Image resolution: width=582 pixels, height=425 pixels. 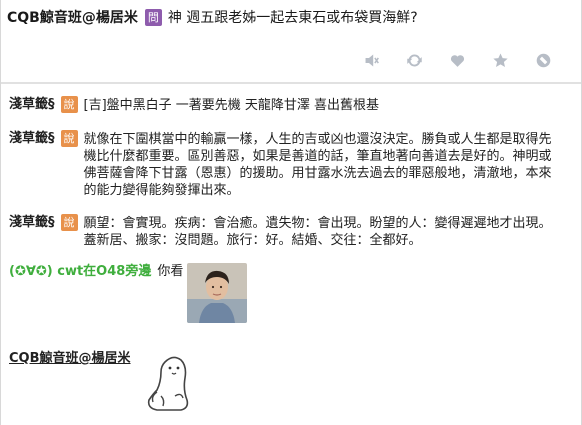 I want to click on star-icon, so click(x=500, y=60).